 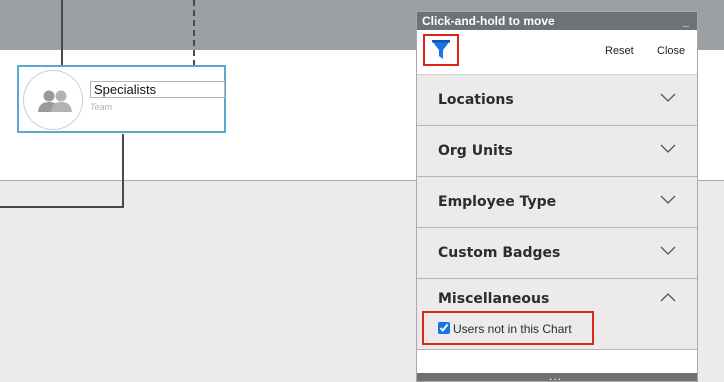 I want to click on team-avatar, so click(x=53, y=100).